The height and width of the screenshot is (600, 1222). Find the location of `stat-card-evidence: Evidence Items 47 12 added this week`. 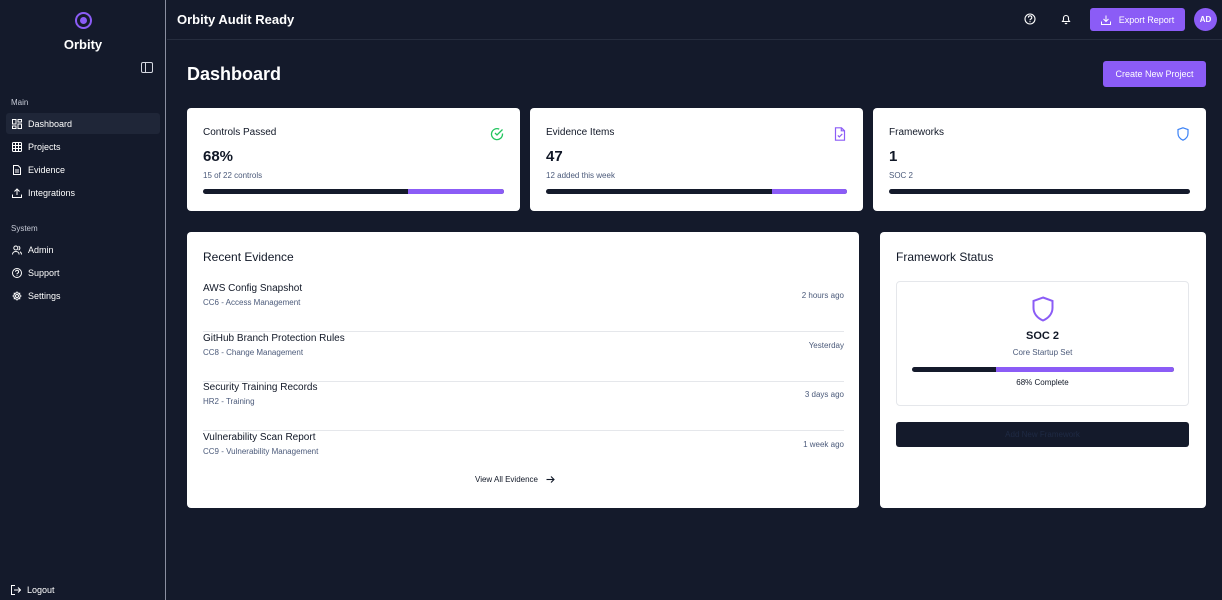

stat-card-evidence: Evidence Items 47 12 added this week is located at coordinates (696, 159).